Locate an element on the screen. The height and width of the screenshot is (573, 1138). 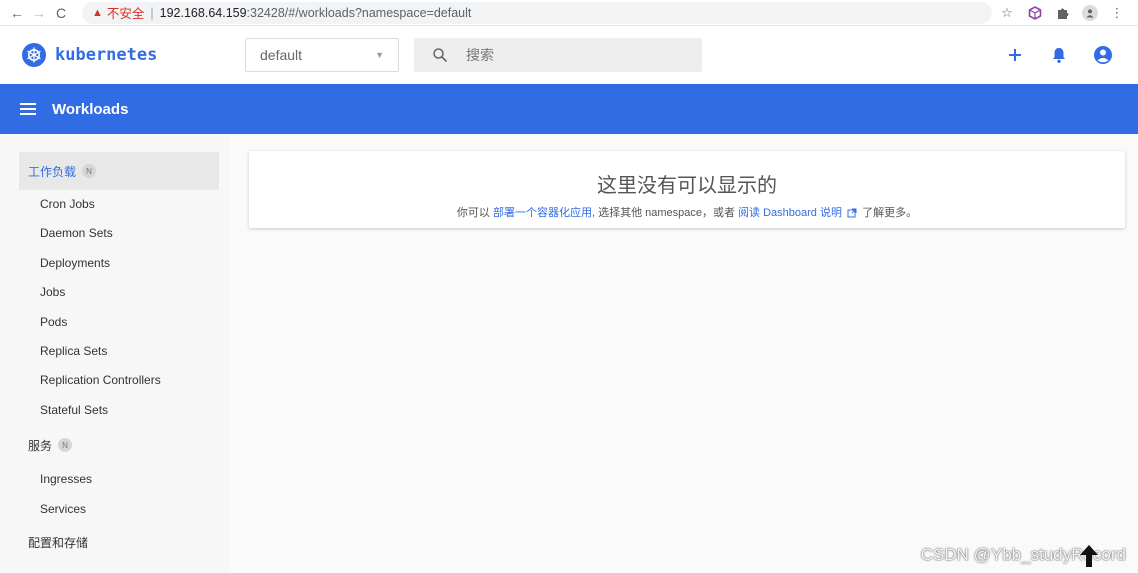
sidebar-item-deployments: Deployments is located at coordinates (115, 263).